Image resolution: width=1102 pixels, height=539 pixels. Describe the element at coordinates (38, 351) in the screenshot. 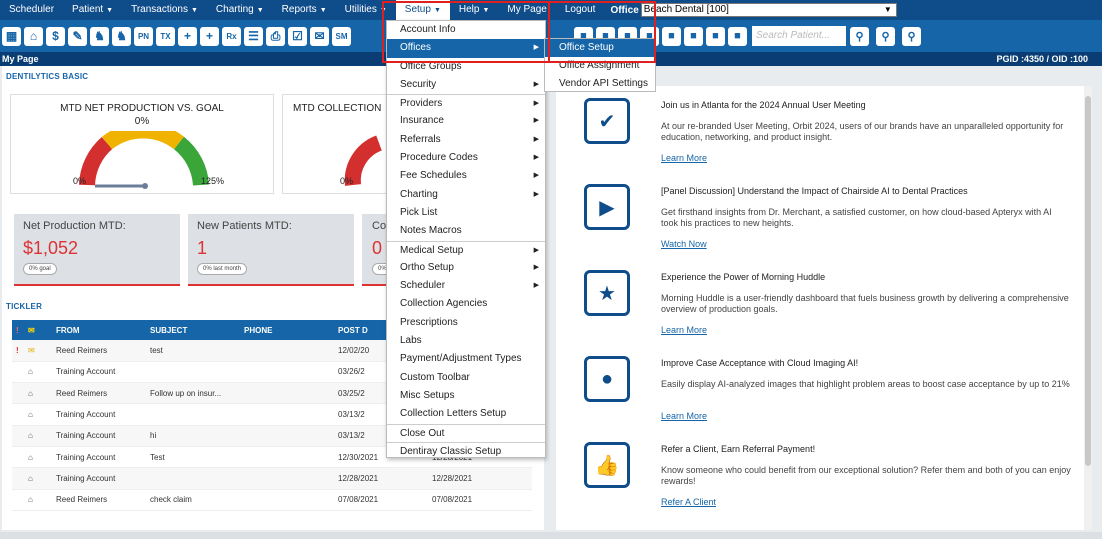

I see `mail-icon: ✉` at that location.